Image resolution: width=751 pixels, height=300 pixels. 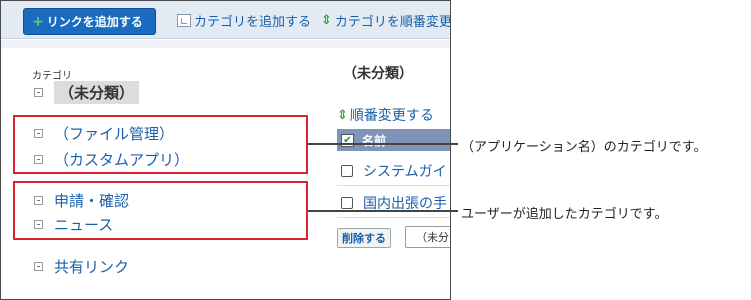 I want to click on category-label: （未分類）, so click(x=97, y=92).